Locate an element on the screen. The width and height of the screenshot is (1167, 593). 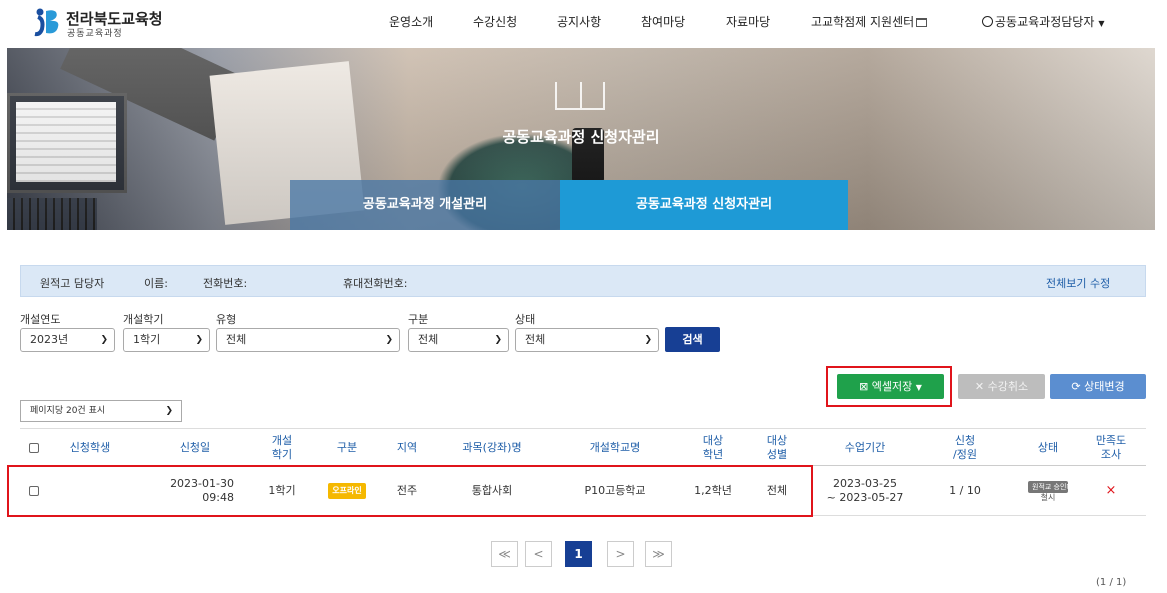
nav-item-credit-center: 고교학점제 지원센터 is located at coordinates (869, 21).